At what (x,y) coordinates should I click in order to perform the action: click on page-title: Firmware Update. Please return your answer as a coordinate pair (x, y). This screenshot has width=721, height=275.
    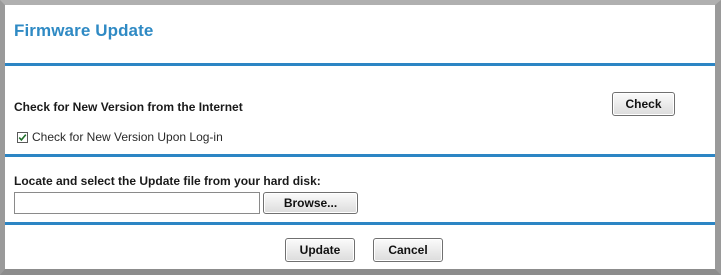
    Looking at the image, I should click on (84, 30).